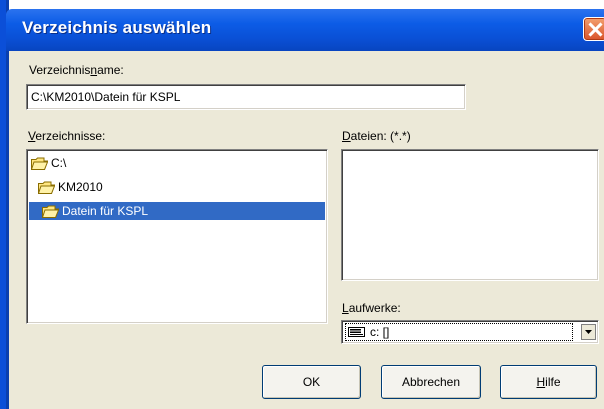 The height and width of the screenshot is (409, 604). I want to click on directory-item-label: KM2010, so click(80, 187).